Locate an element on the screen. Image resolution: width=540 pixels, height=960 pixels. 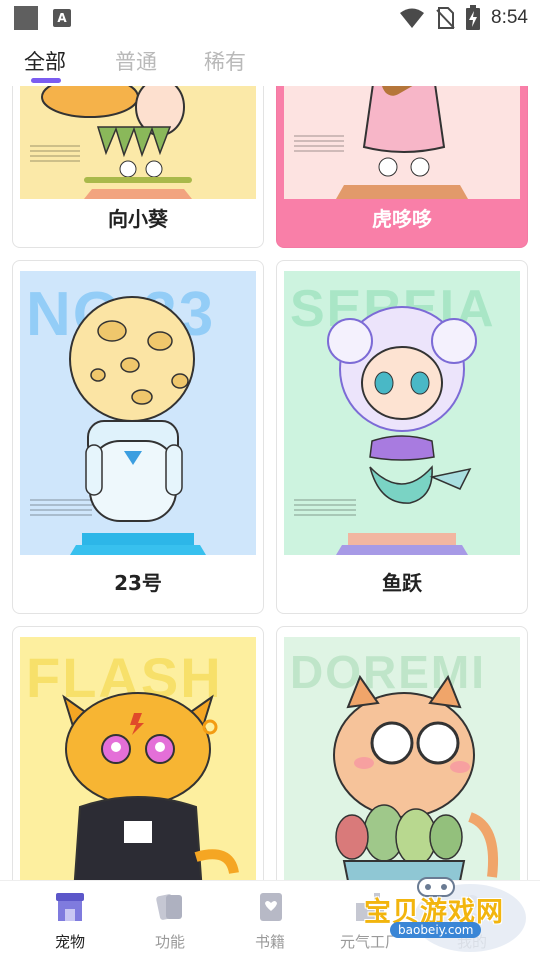
nav-functions: 功能 is located at coordinates (170, 920).